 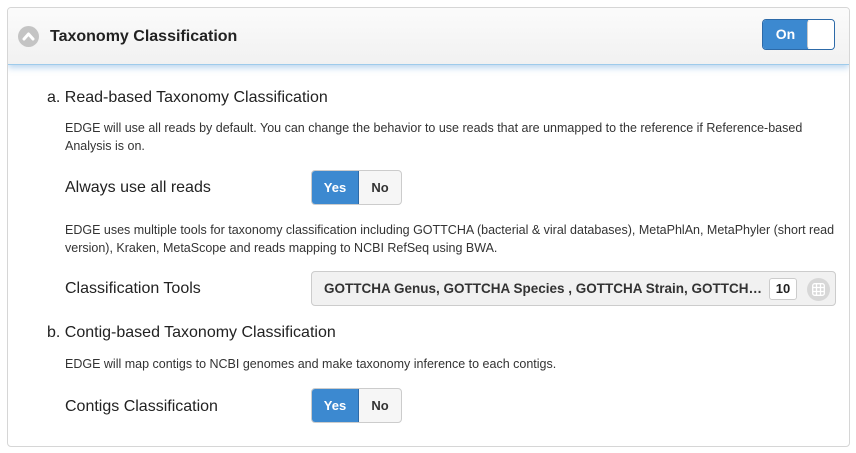 I want to click on panel-header: Taxonomy Classification On, so click(x=428, y=36).